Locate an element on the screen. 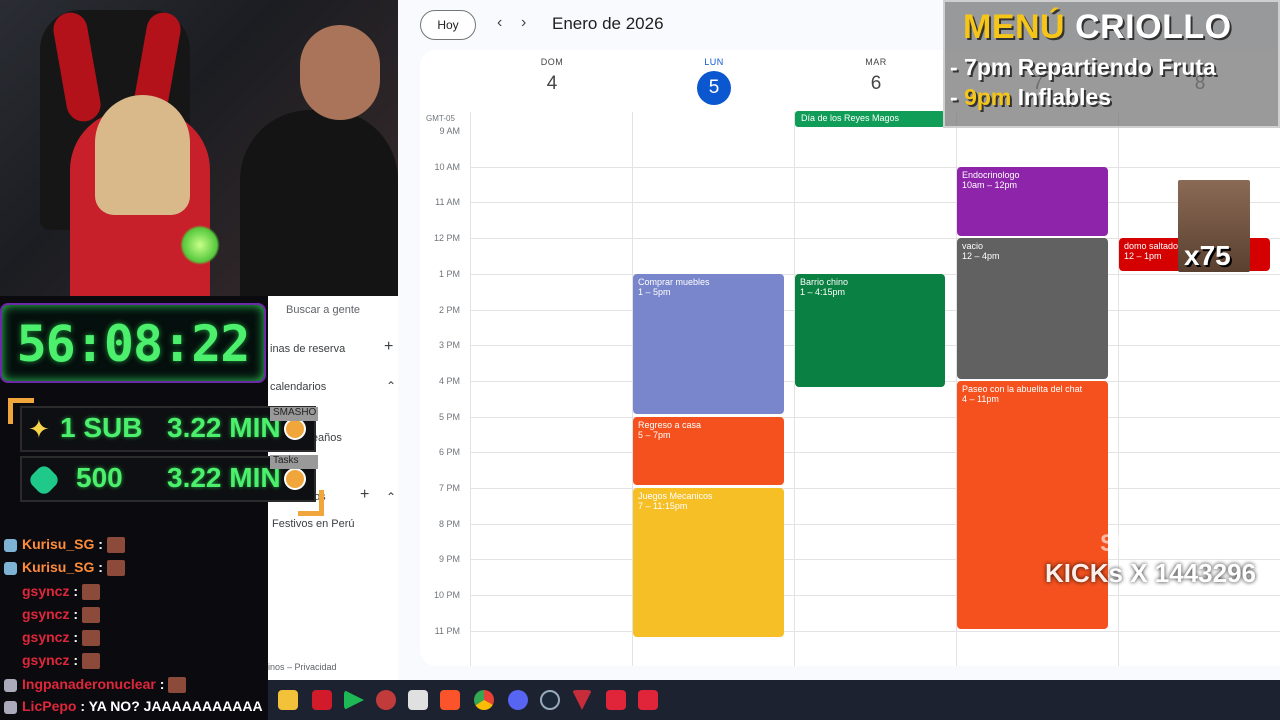 This screenshot has height=720, width=1280. day-5-today: 5 is located at coordinates (714, 88).